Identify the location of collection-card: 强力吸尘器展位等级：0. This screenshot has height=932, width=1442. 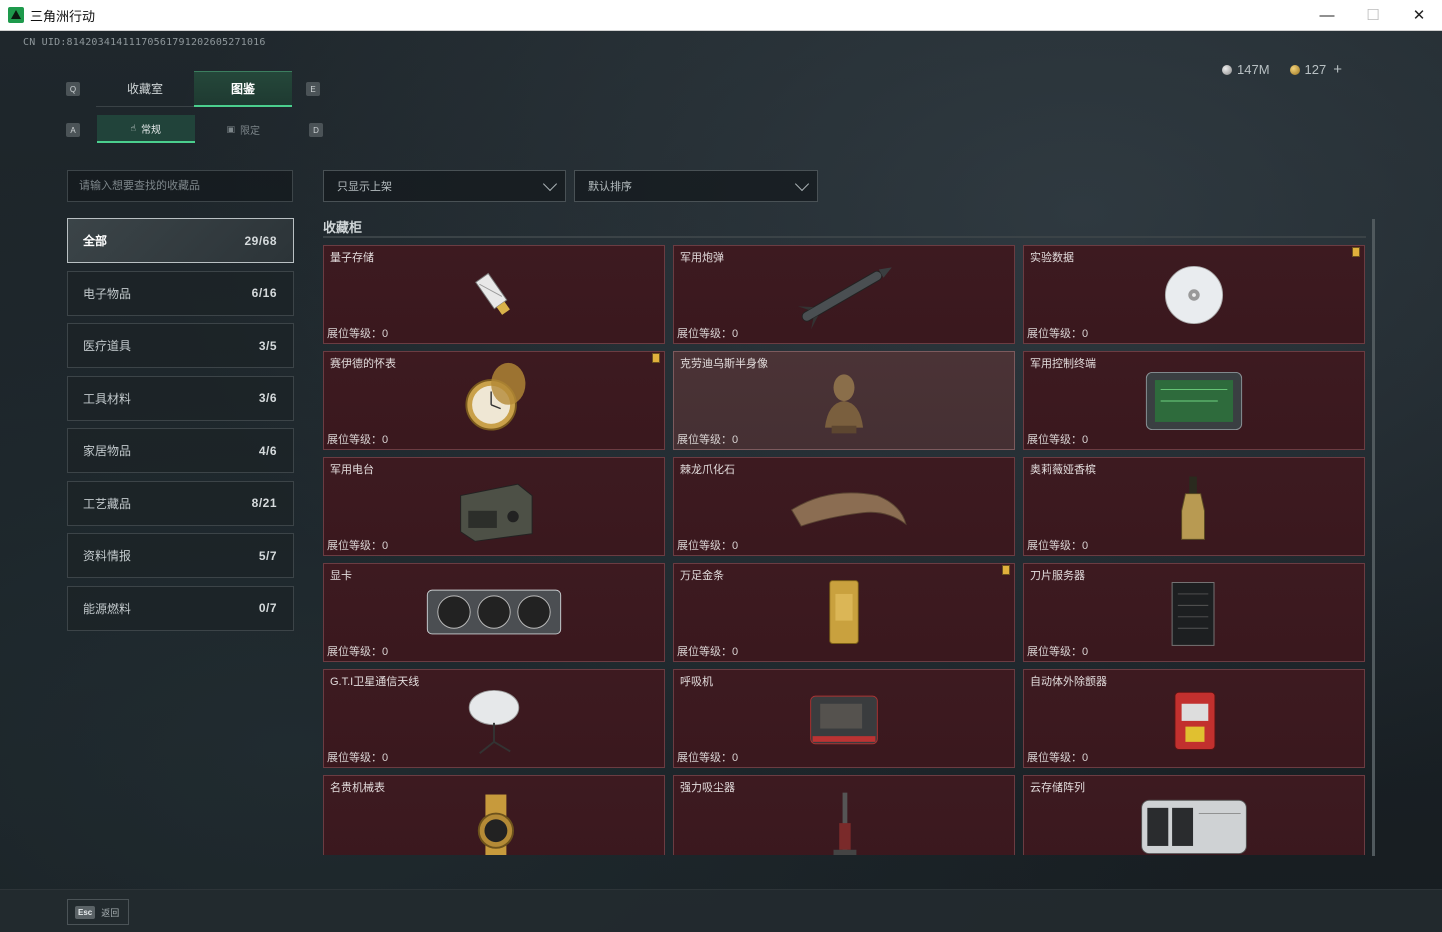
(844, 815).